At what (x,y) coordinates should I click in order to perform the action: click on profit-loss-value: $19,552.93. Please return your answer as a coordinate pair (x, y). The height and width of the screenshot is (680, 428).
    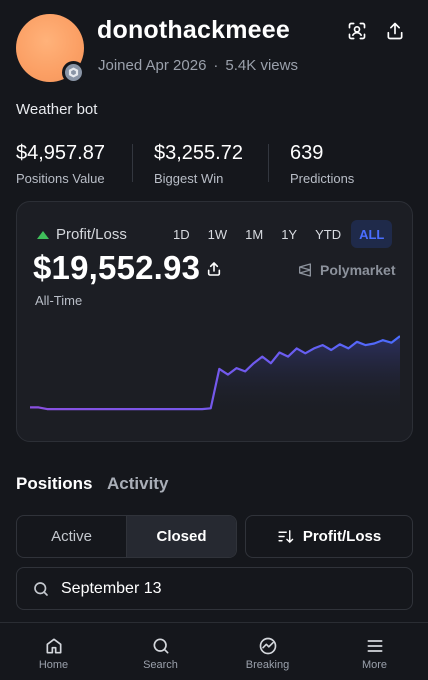
    Looking at the image, I should click on (117, 267).